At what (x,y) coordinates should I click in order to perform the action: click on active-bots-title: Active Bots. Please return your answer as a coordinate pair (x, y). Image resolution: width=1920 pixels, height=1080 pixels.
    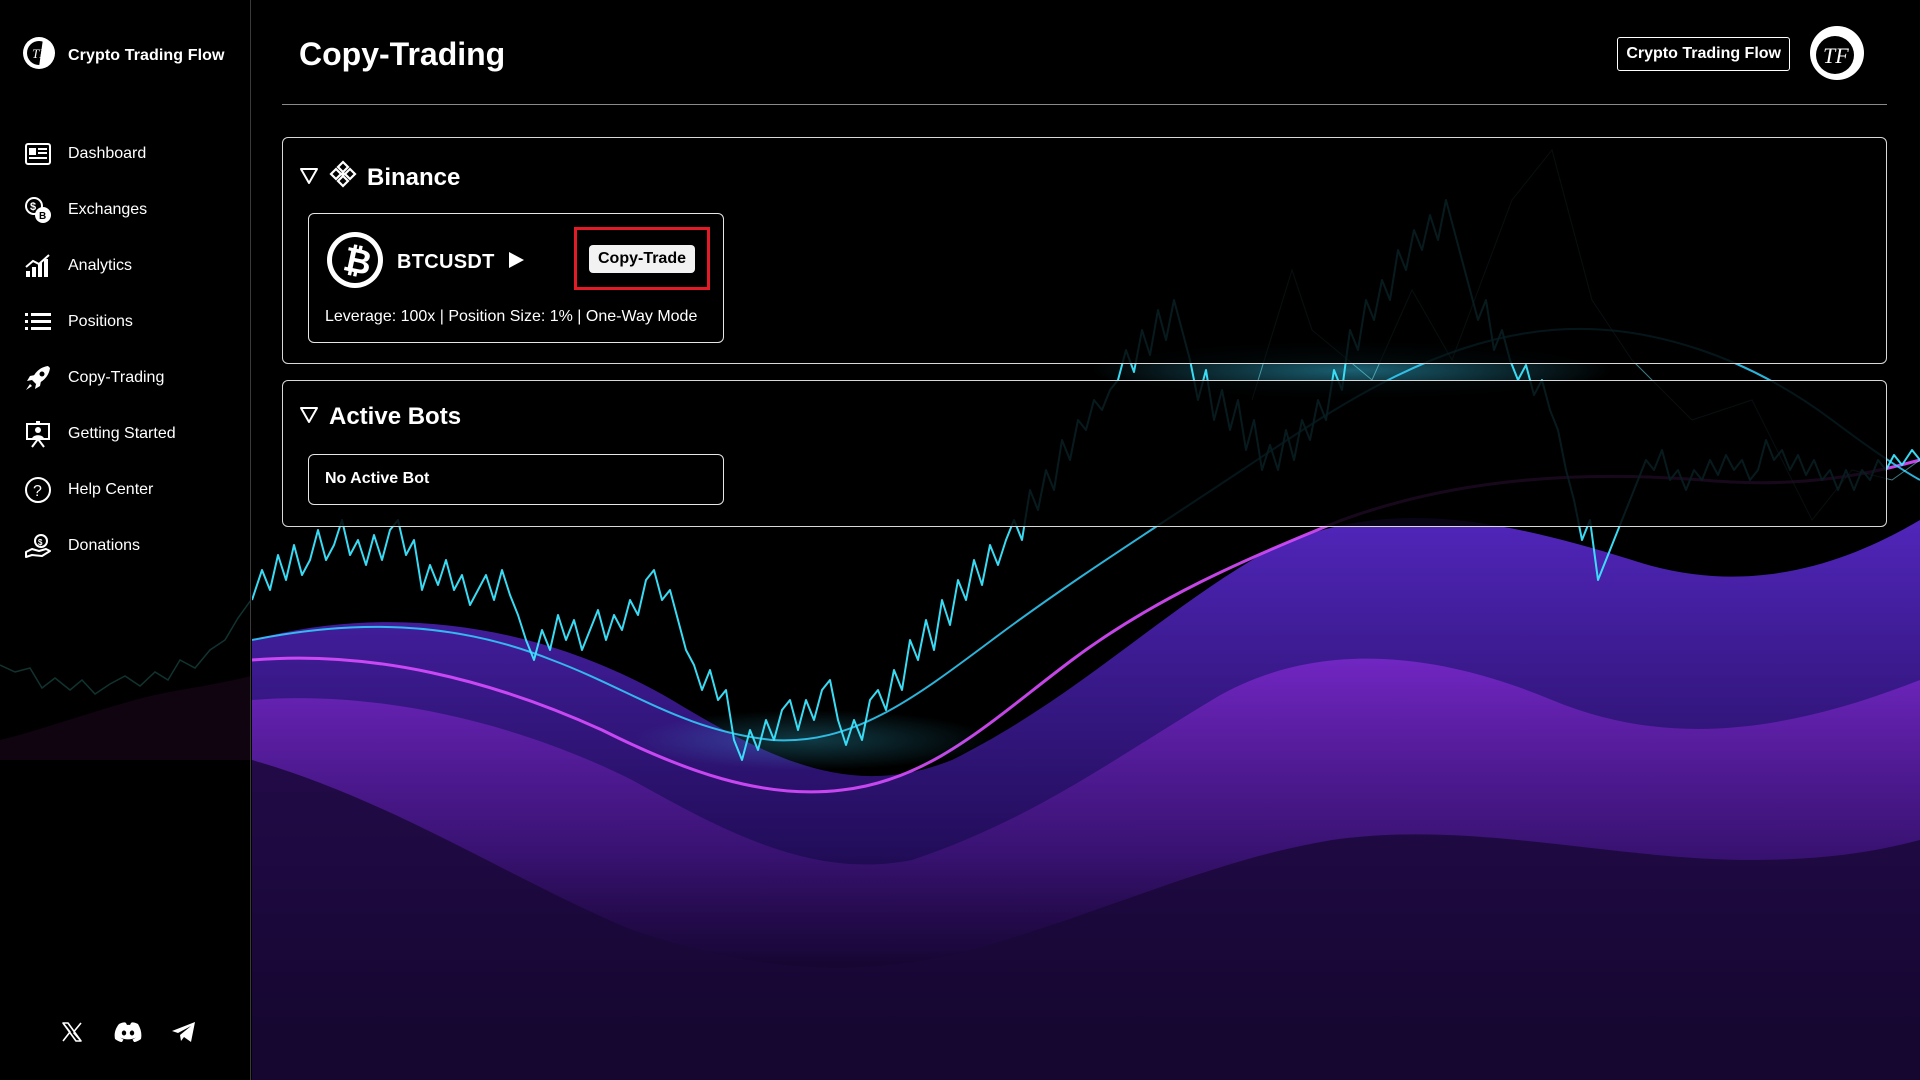
    Looking at the image, I should click on (395, 416).